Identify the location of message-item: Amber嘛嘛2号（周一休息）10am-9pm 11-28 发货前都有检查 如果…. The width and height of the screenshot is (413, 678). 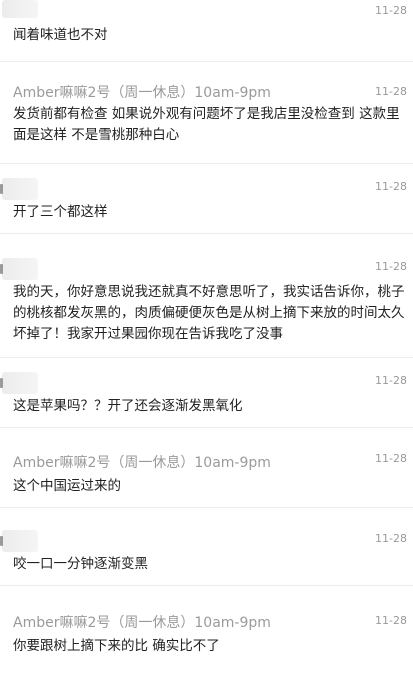
(206, 119).